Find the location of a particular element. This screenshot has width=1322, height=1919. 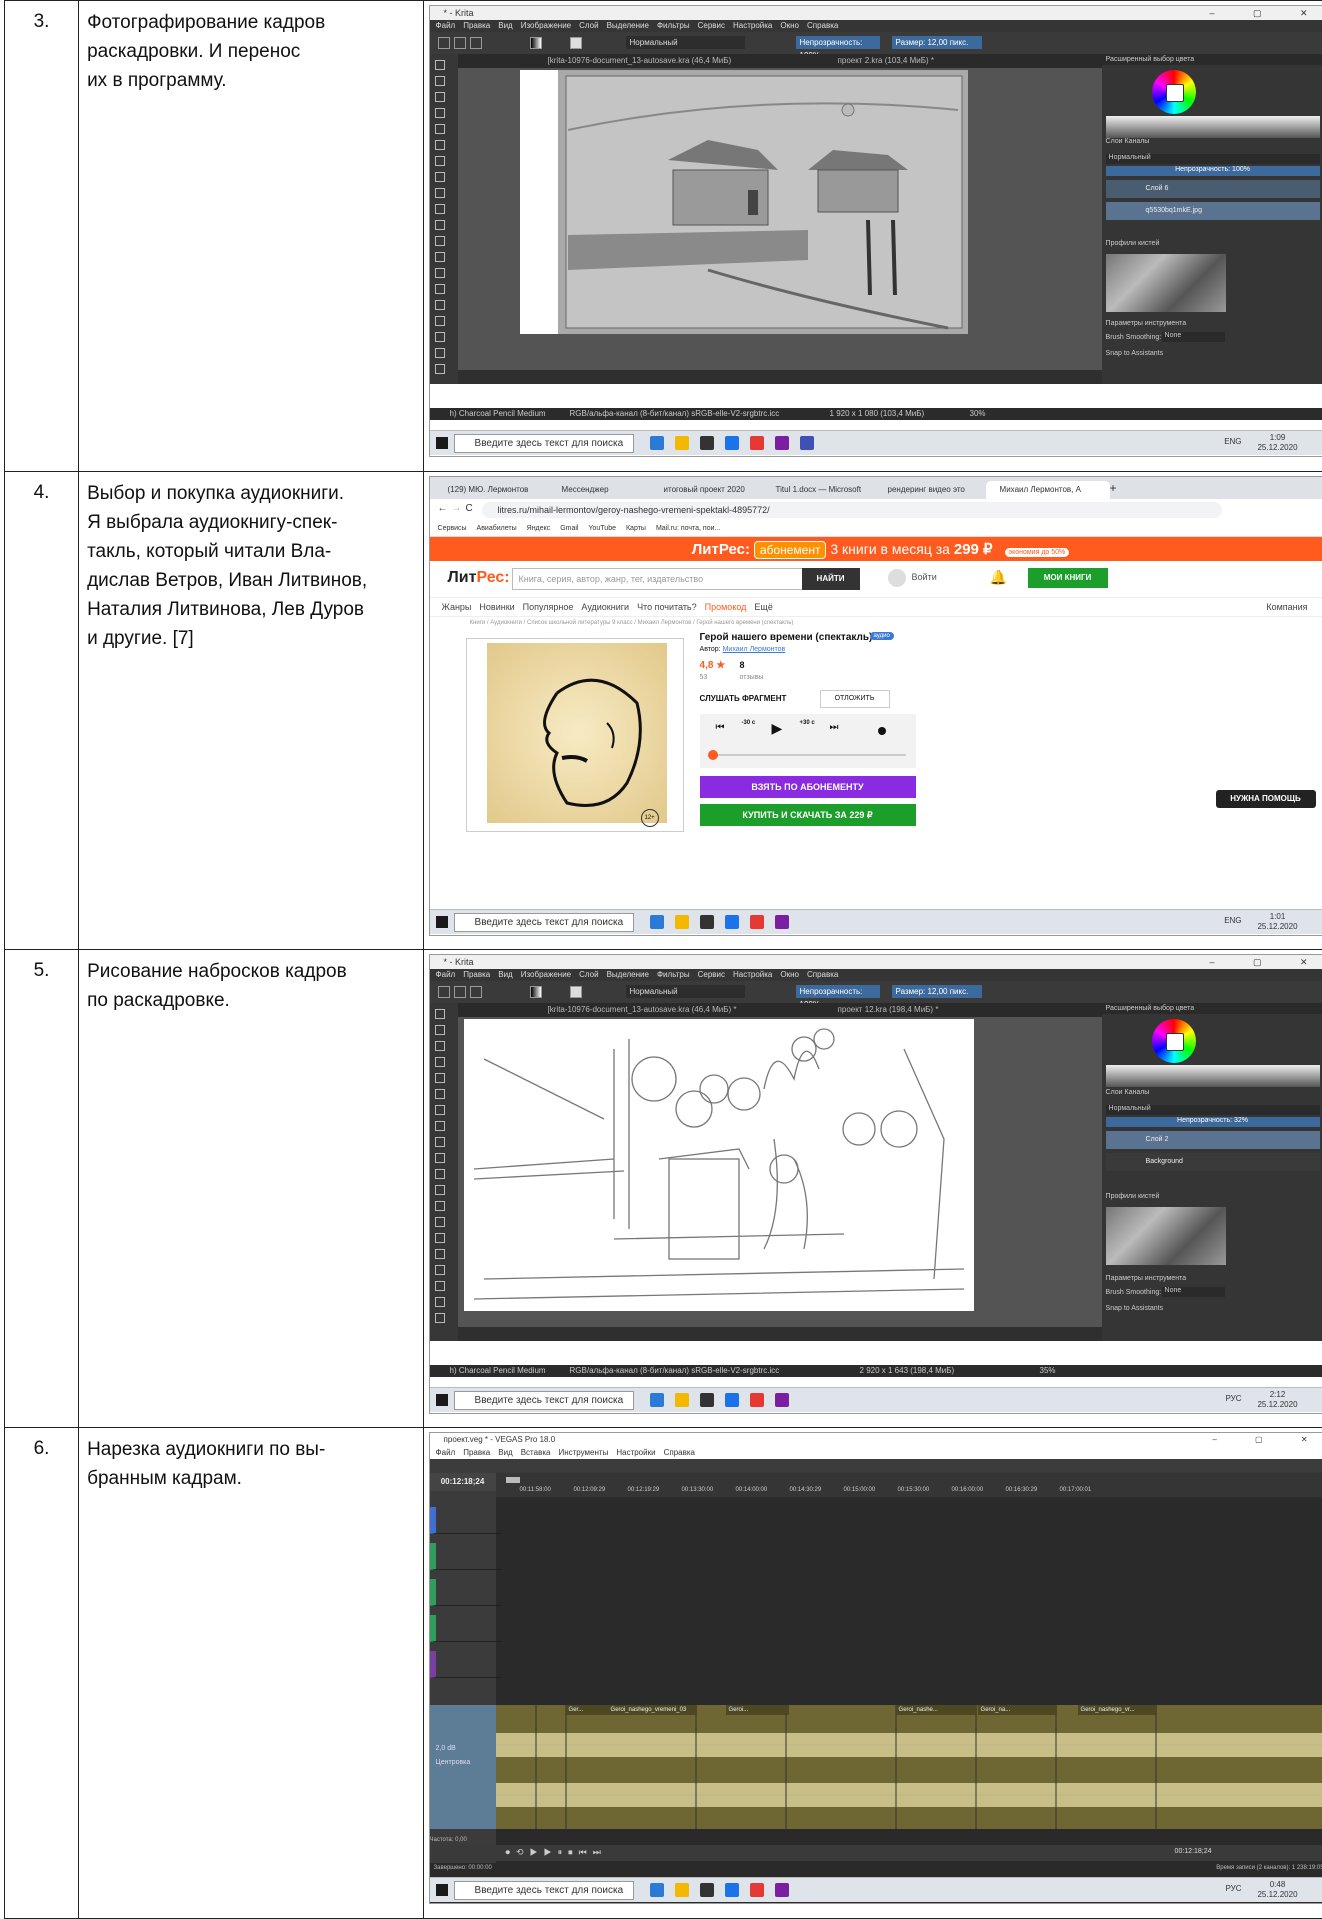

layer-blend-select: Нормальный is located at coordinates (1213, 159).